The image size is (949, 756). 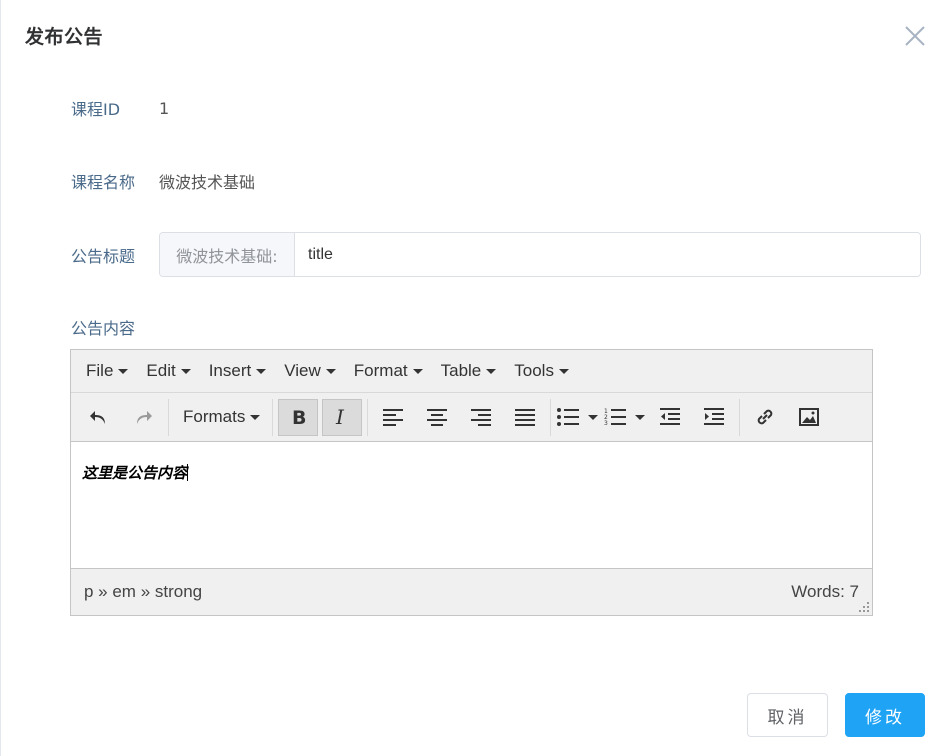 I want to click on redo-icon, so click(x=144, y=417).